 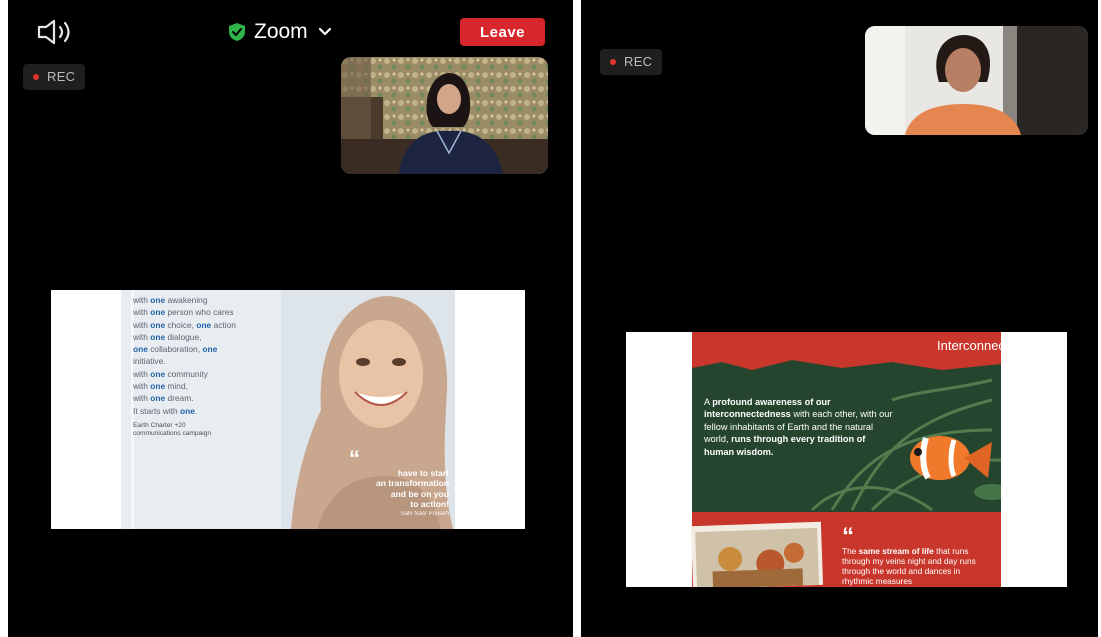 I want to click on rec-indicator-right: REC, so click(x=631, y=62).